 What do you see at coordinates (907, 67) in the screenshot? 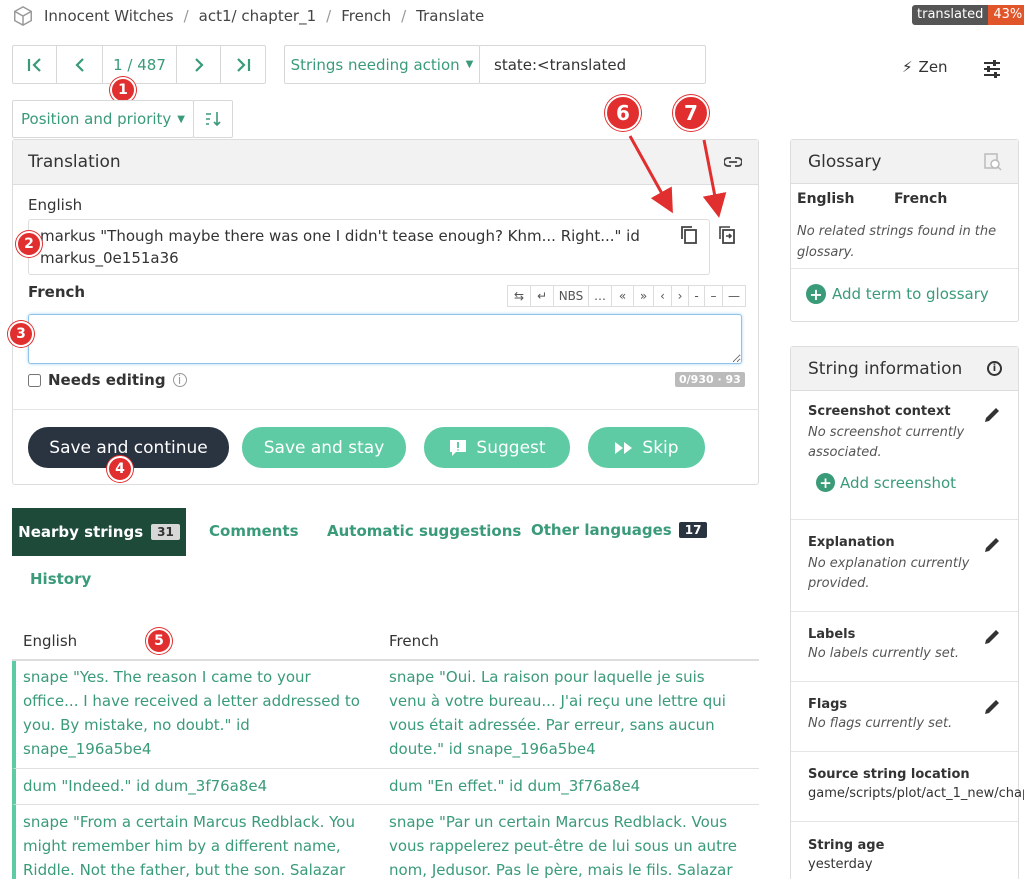
I see `bolt-icon: ⚡` at bounding box center [907, 67].